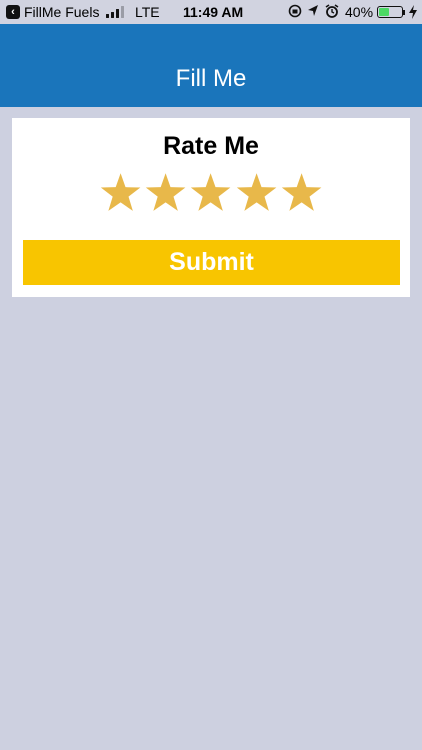 This screenshot has height=750, width=422. I want to click on rating-title: Rate Me, so click(211, 146).